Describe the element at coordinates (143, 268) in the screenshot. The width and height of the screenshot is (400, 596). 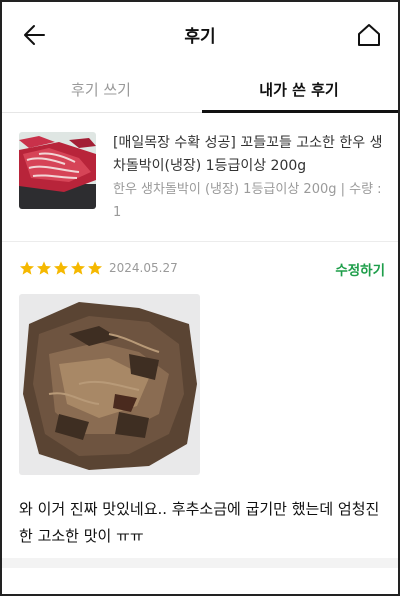
I see `review-date: 2024.05.27` at that location.